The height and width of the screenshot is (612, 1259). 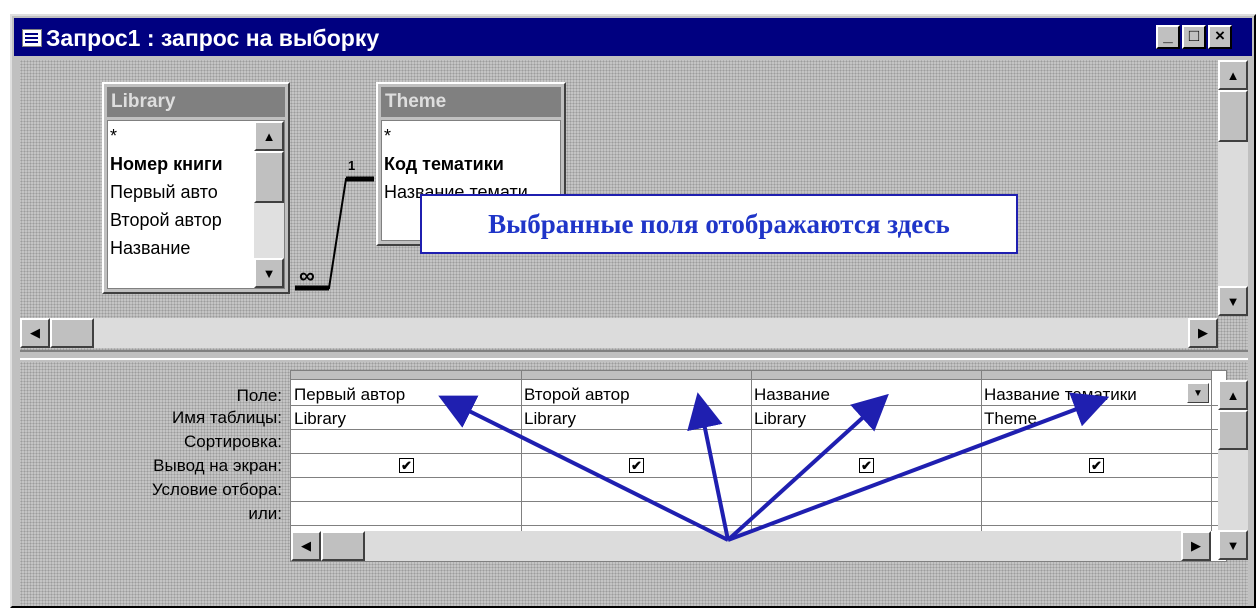 I want to click on annotation-callout: Выбранные поля отображаются здесь, so click(x=719, y=224).